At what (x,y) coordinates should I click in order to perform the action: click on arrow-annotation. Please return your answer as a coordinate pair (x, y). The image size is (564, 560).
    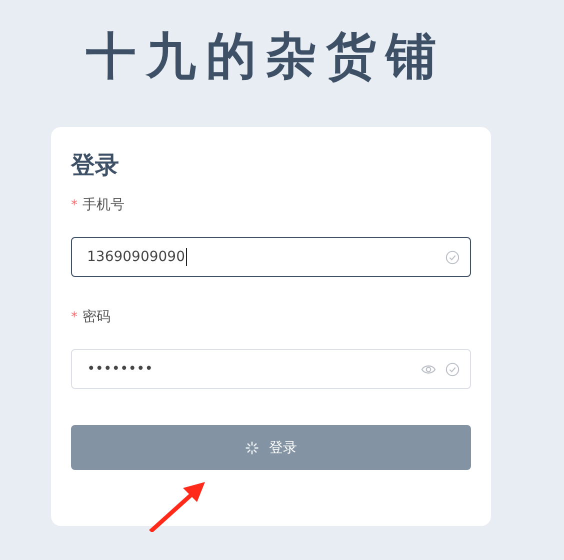
    Looking at the image, I should click on (177, 506).